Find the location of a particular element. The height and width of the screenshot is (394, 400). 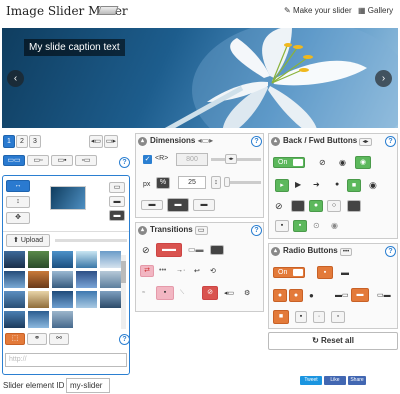

arrow-position-outline-button: ○ is located at coordinates (334, 206).